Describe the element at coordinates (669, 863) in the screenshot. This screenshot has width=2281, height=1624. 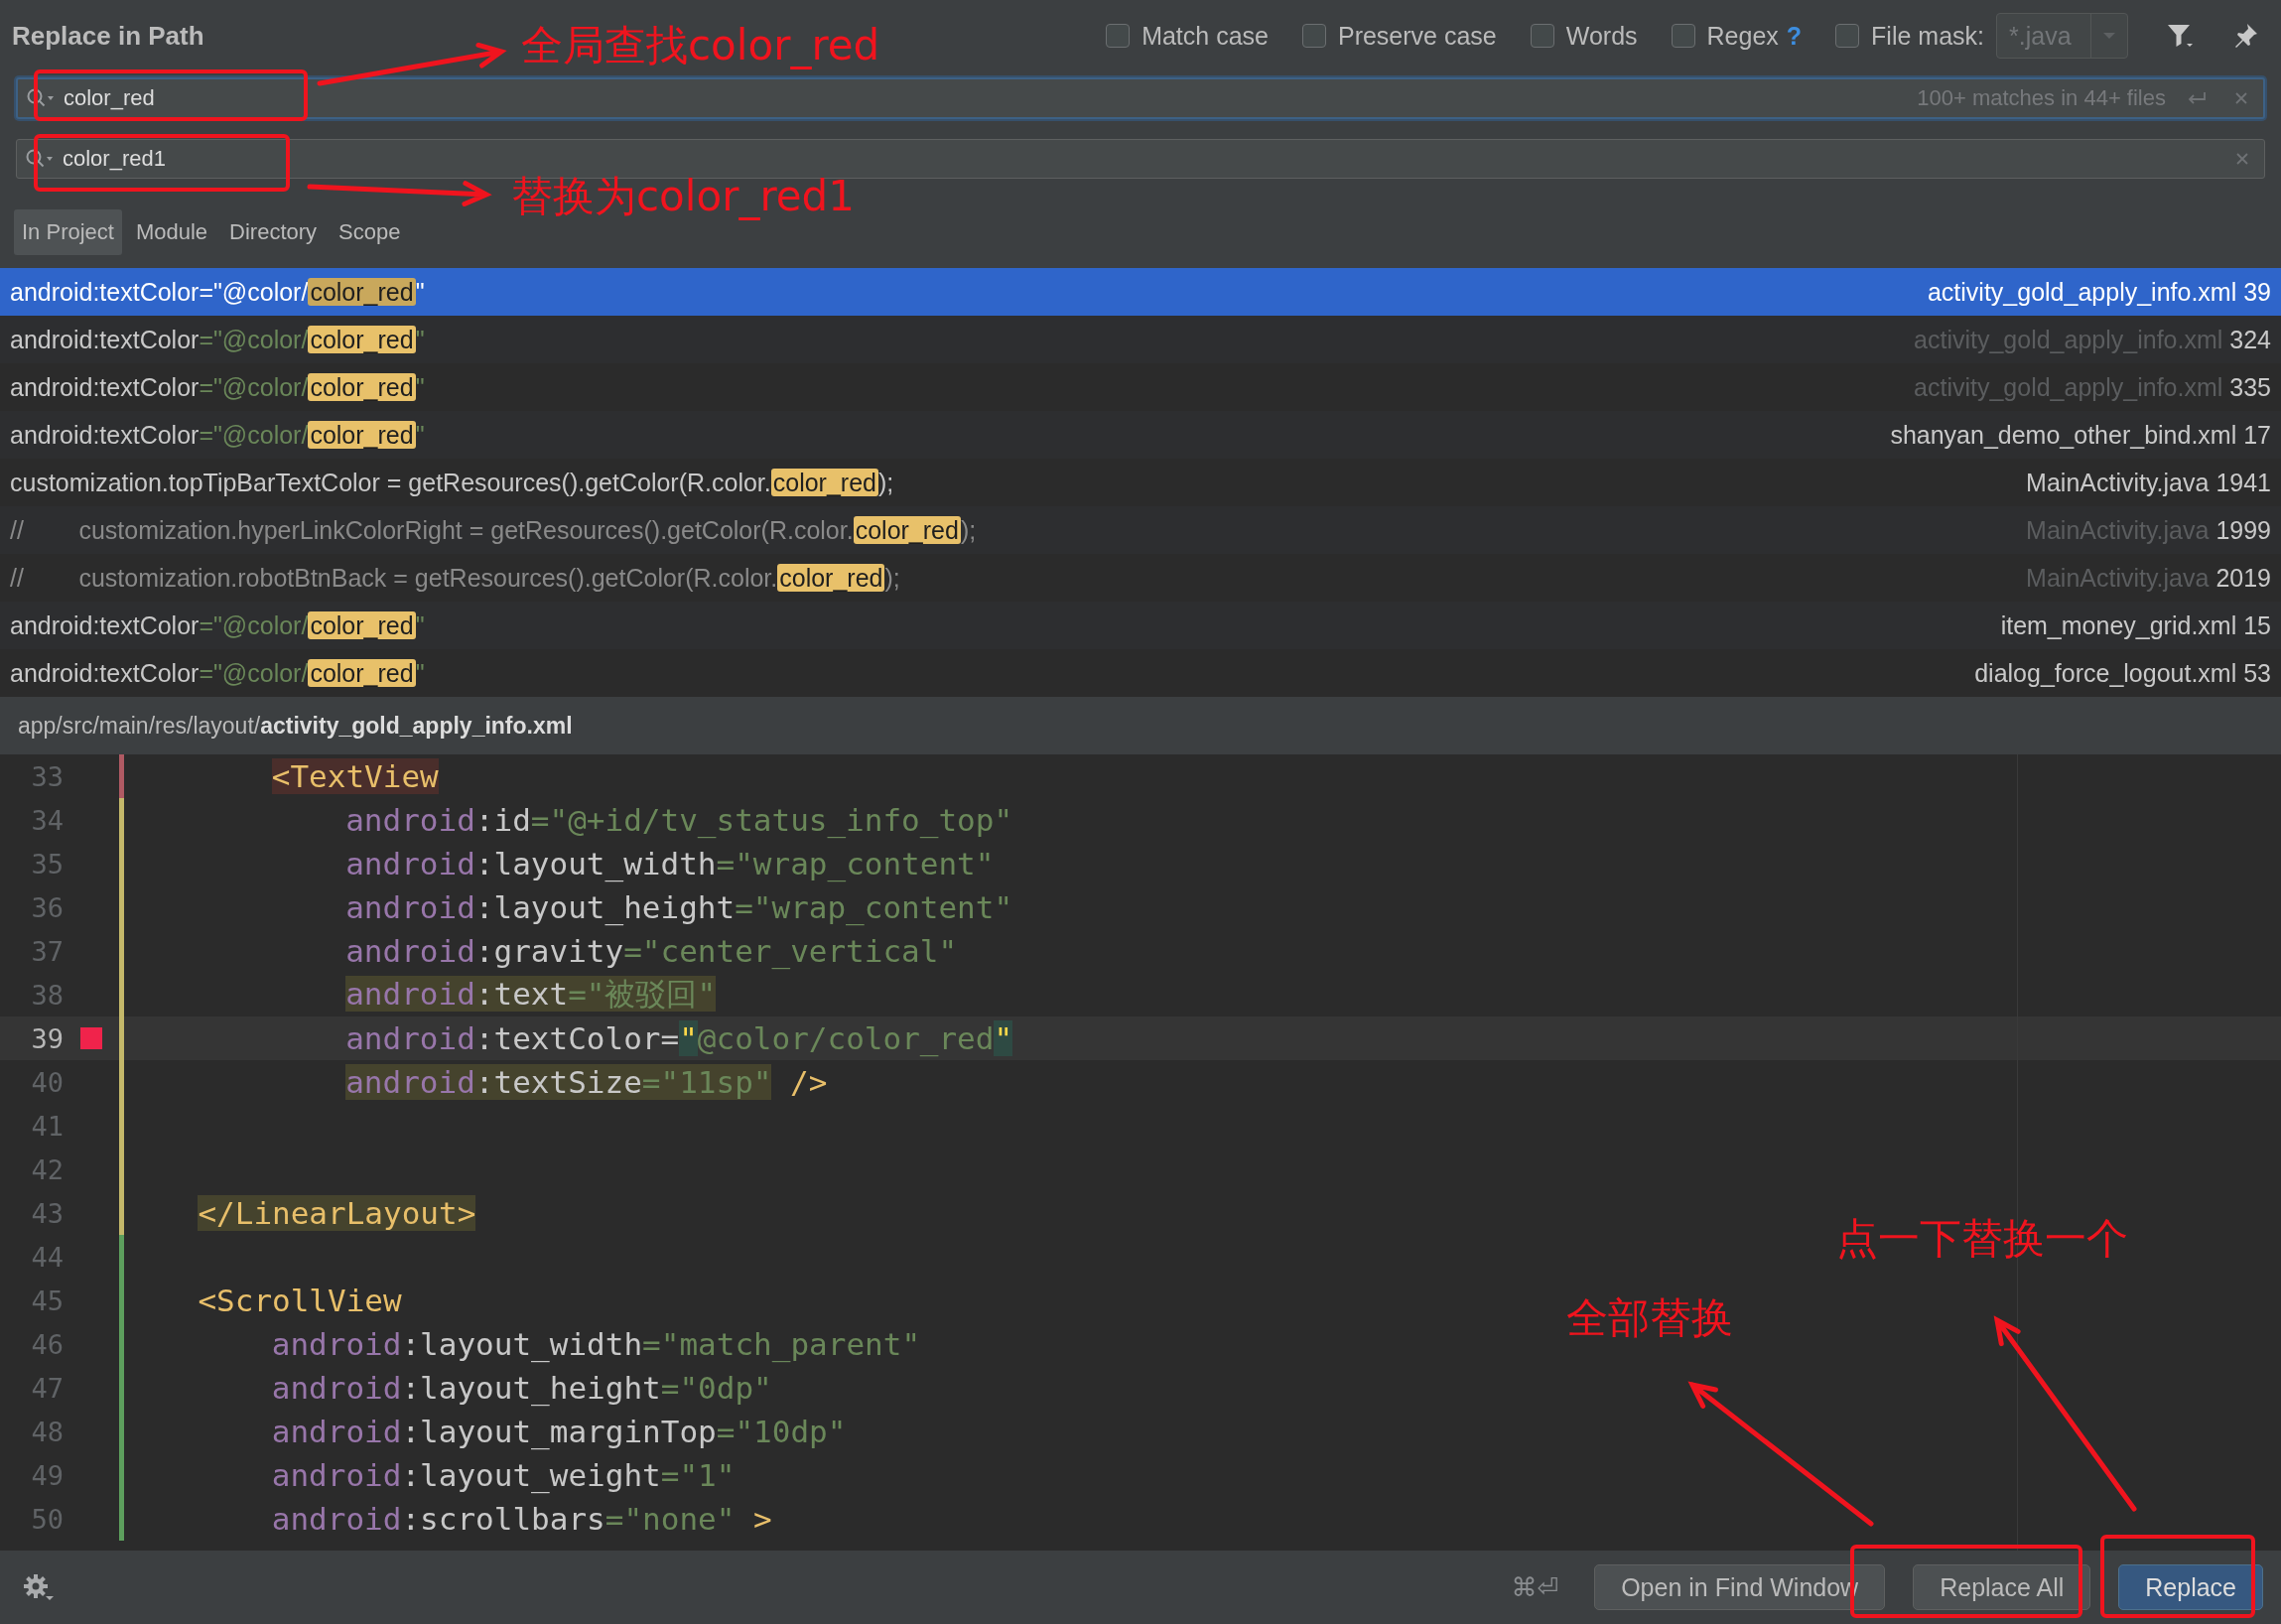
I see `code-text: android:layout_width="wrap_content"` at that location.